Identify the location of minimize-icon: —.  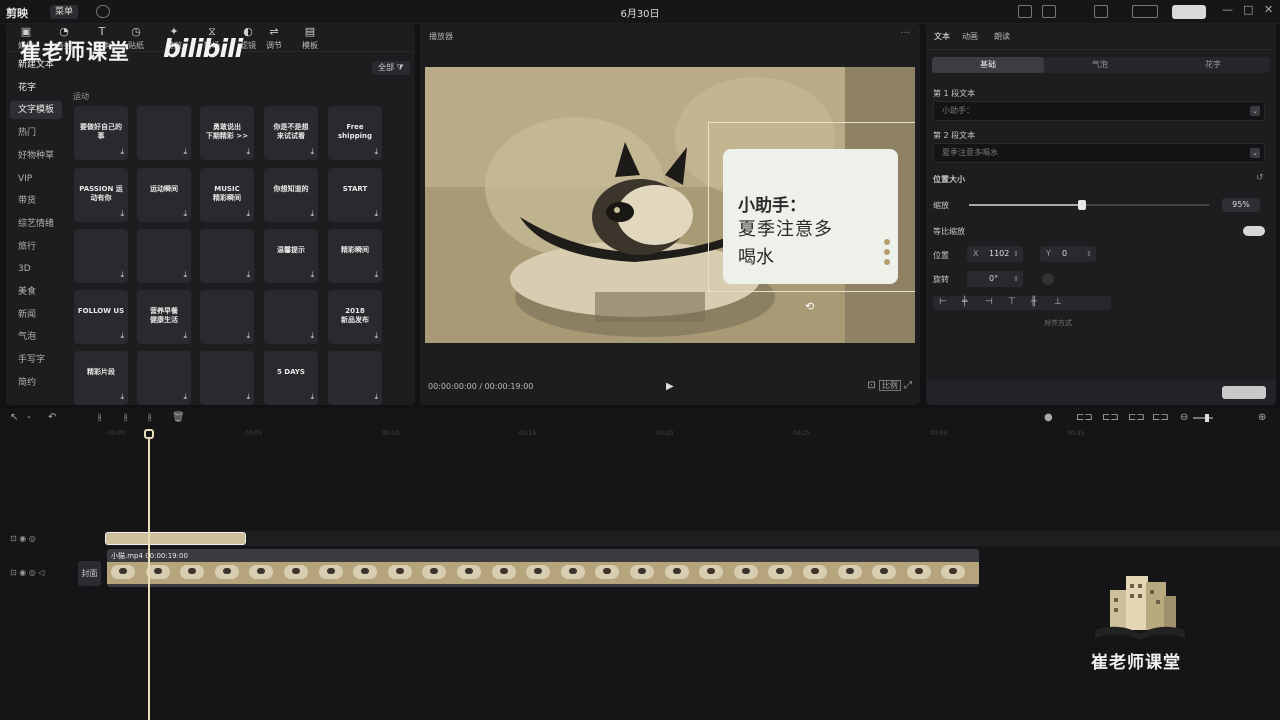
(1227, 9).